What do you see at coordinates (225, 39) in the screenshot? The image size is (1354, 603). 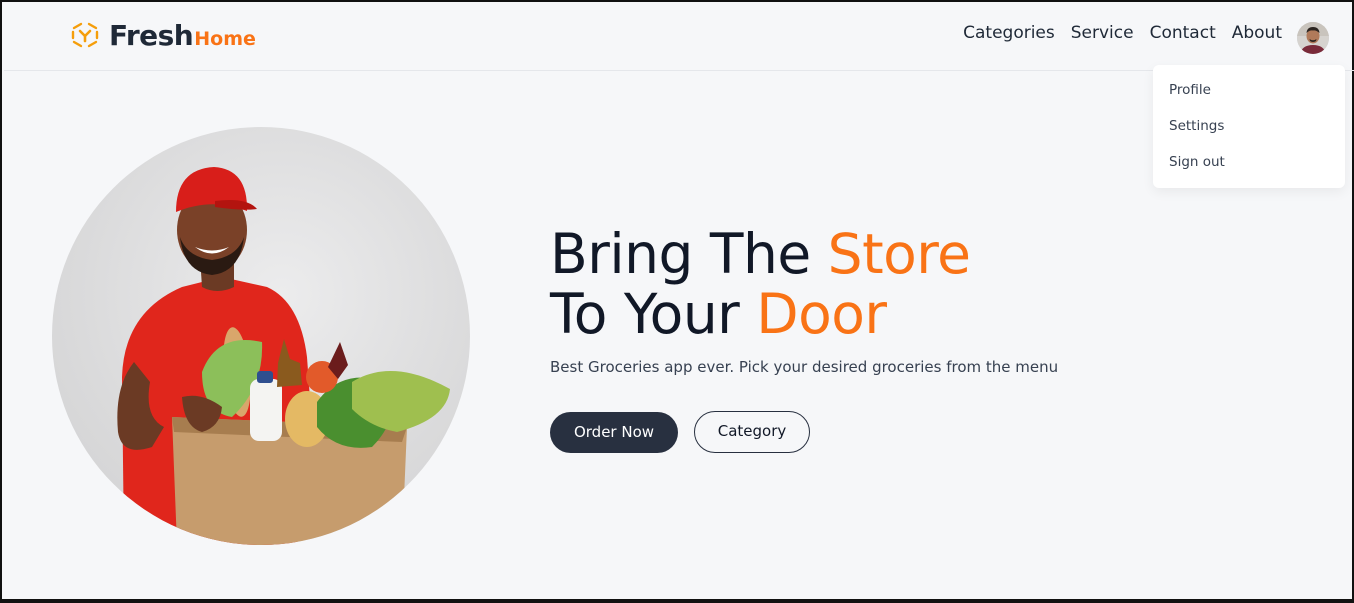 I see `brand-name-sub: Home` at bounding box center [225, 39].